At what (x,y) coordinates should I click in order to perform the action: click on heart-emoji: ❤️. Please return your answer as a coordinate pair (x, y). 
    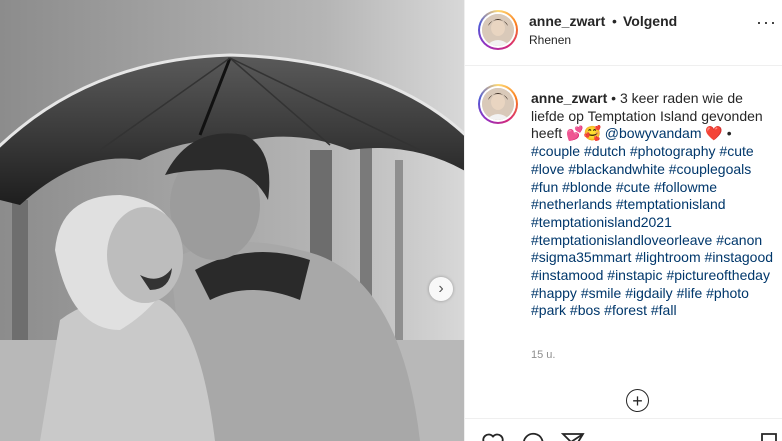
    Looking at the image, I should click on (714, 133).